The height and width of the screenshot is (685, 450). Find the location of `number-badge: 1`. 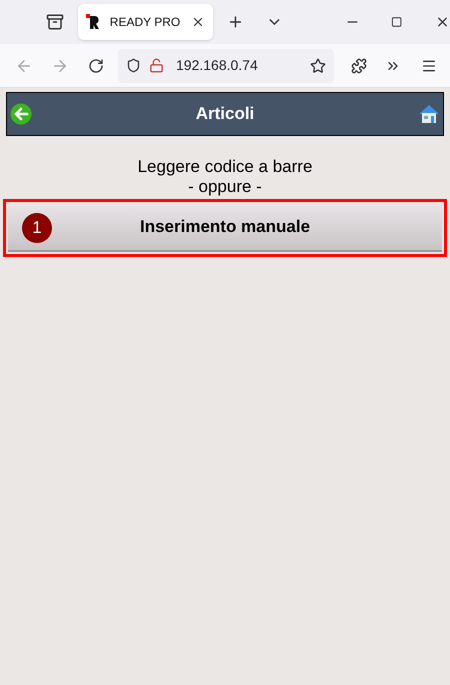

number-badge: 1 is located at coordinates (37, 228).